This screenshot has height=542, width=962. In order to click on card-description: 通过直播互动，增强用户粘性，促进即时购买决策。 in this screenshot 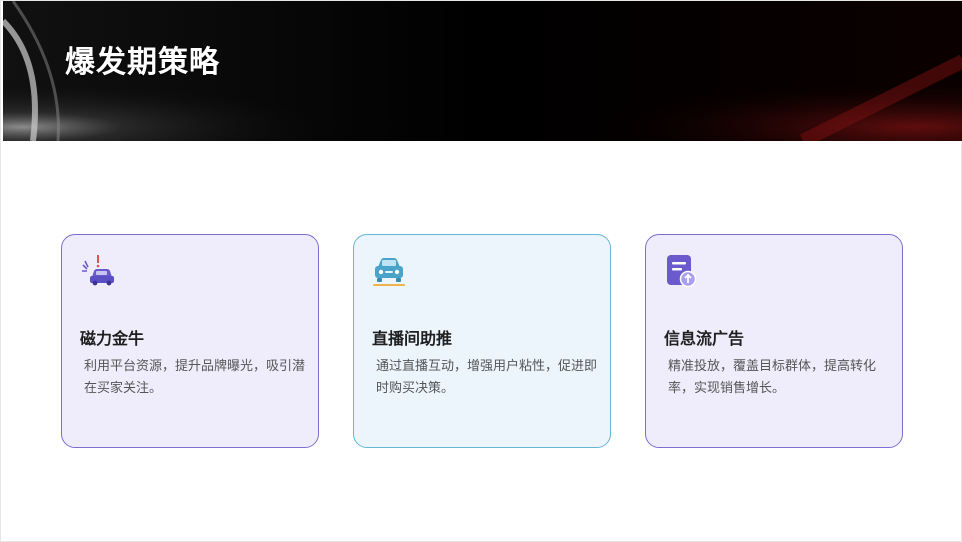, I will do `click(487, 377)`.